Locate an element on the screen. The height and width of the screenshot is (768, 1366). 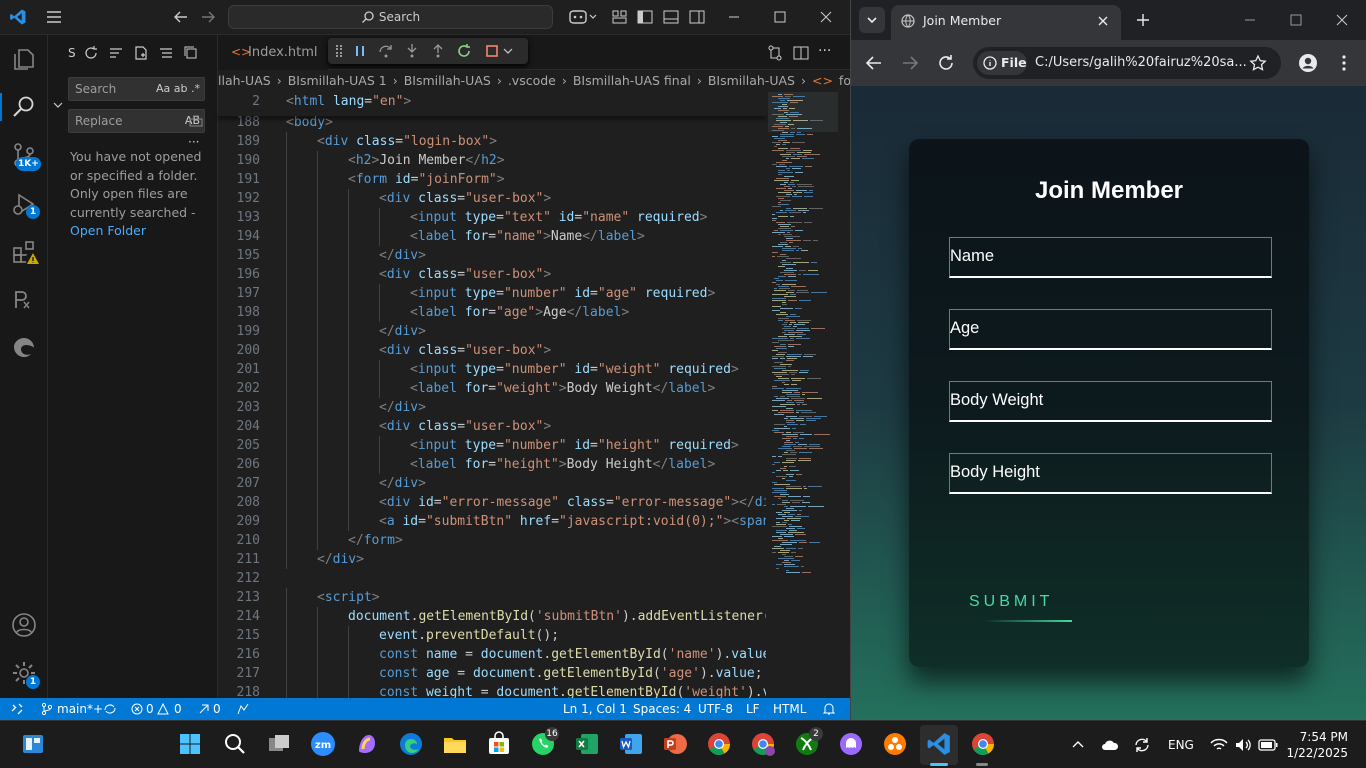
toggle-panel-icon is located at coordinates (671, 17).